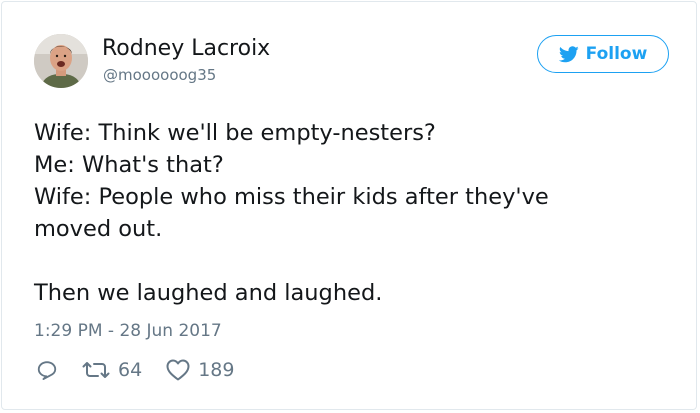 Image resolution: width=700 pixels, height=413 pixels. What do you see at coordinates (616, 54) in the screenshot?
I see `follow-label: Follow` at bounding box center [616, 54].